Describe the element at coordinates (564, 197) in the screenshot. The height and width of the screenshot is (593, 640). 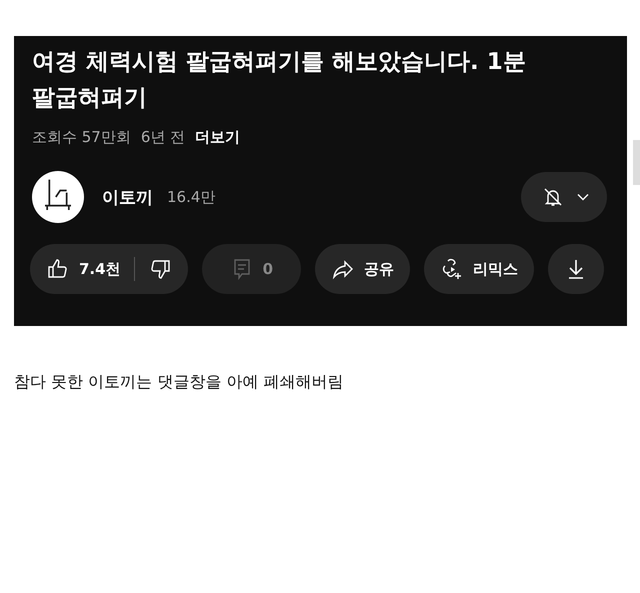
I see `notification-button` at that location.